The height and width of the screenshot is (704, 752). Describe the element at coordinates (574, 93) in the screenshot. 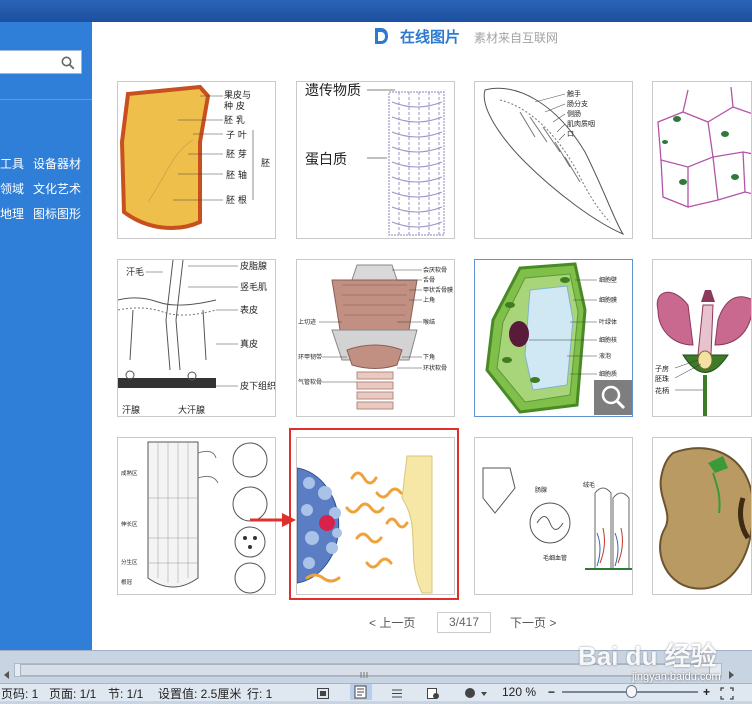

I see `planarian-label-tentacle: 触手` at that location.